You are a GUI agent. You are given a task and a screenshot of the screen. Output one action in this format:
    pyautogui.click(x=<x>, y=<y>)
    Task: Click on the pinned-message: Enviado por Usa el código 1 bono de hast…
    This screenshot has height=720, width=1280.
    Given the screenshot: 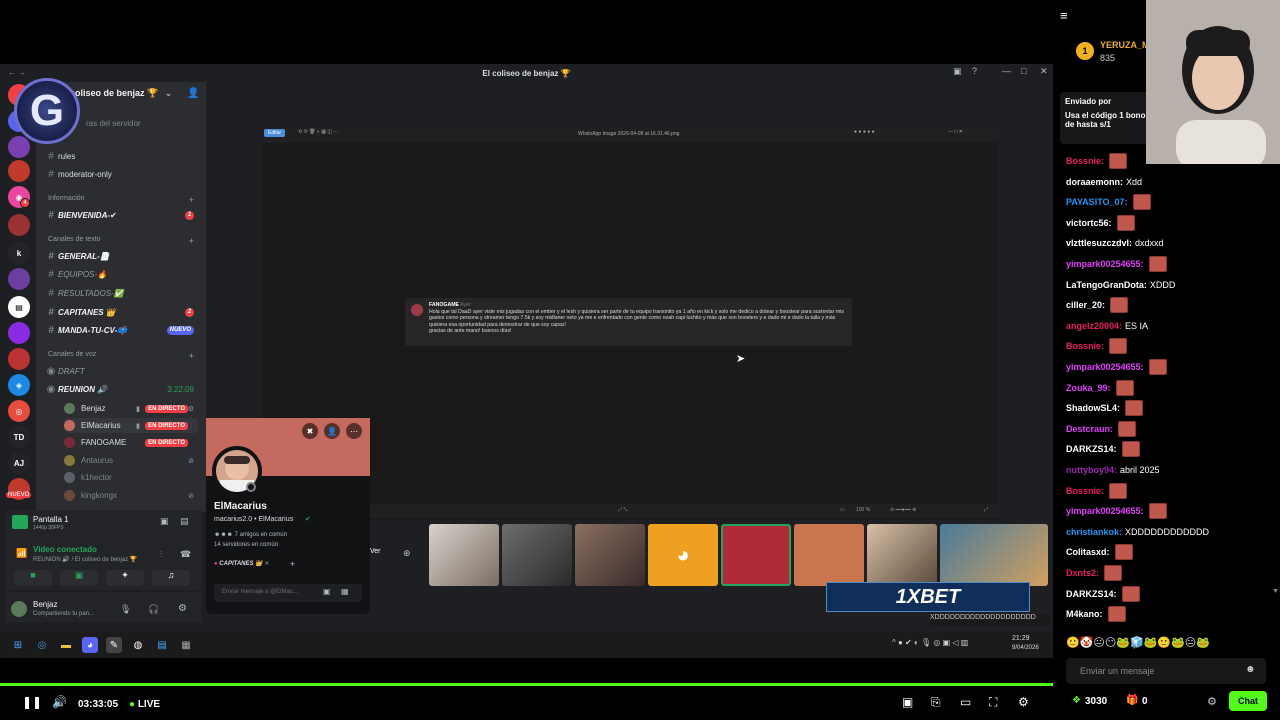 What is the action you would take?
    pyautogui.click(x=1106, y=118)
    